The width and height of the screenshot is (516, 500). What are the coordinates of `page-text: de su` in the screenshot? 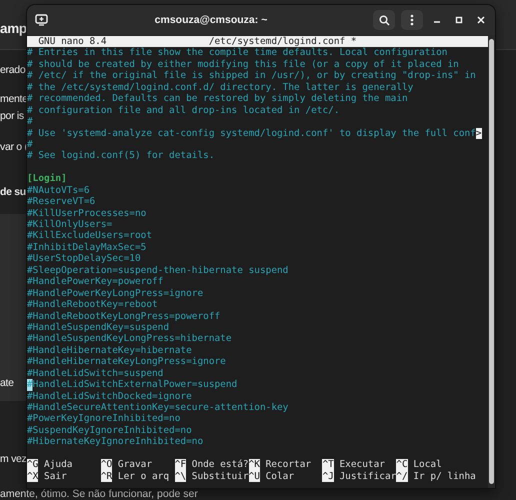 It's located at (13, 192).